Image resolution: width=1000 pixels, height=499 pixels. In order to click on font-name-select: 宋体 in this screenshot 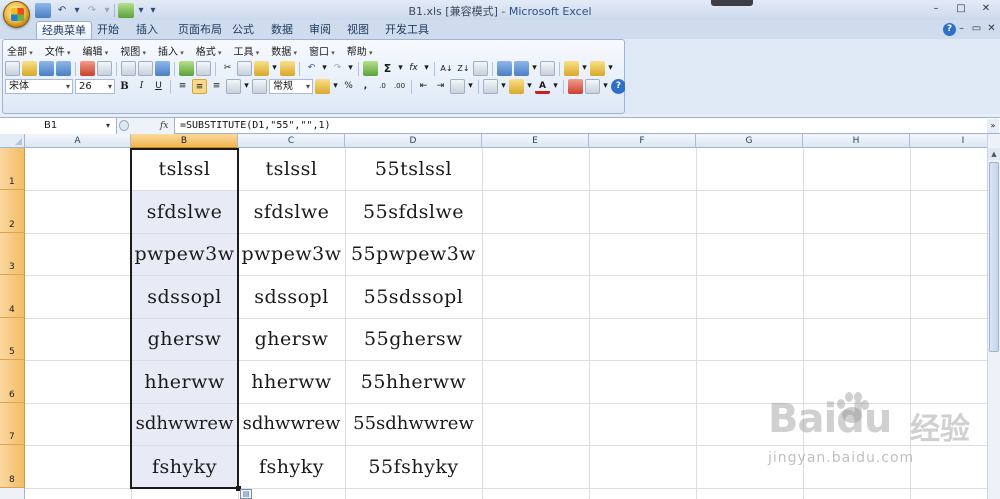, I will do `click(39, 86)`.